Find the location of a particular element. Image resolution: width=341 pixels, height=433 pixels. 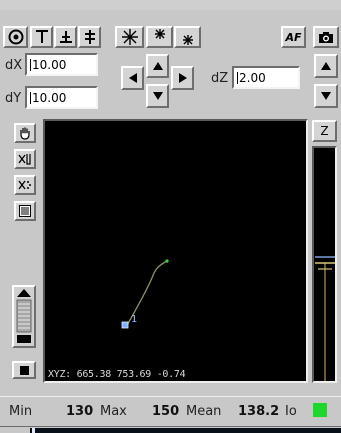

move-up-button is located at coordinates (157, 66).